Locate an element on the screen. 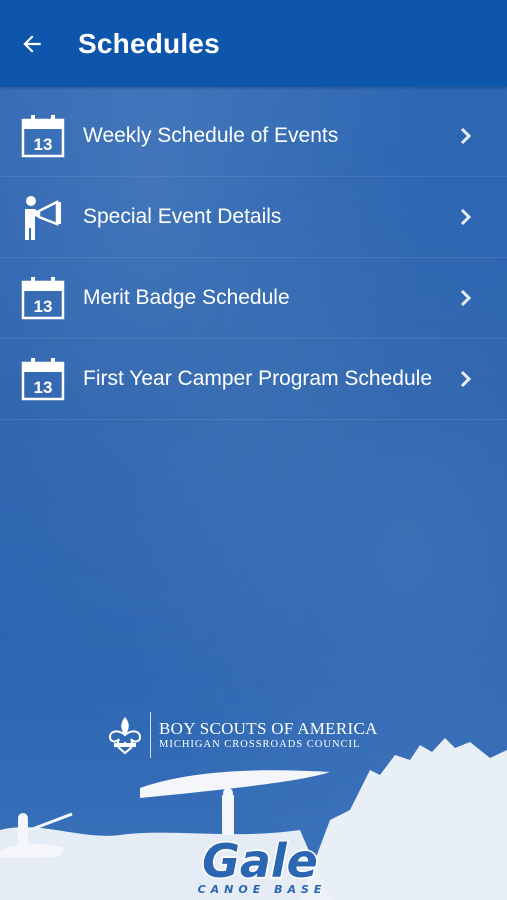 This screenshot has width=507, height=900. list-item-weekly-schedule: 13 Weekly Schedule of Events is located at coordinates (253, 136).